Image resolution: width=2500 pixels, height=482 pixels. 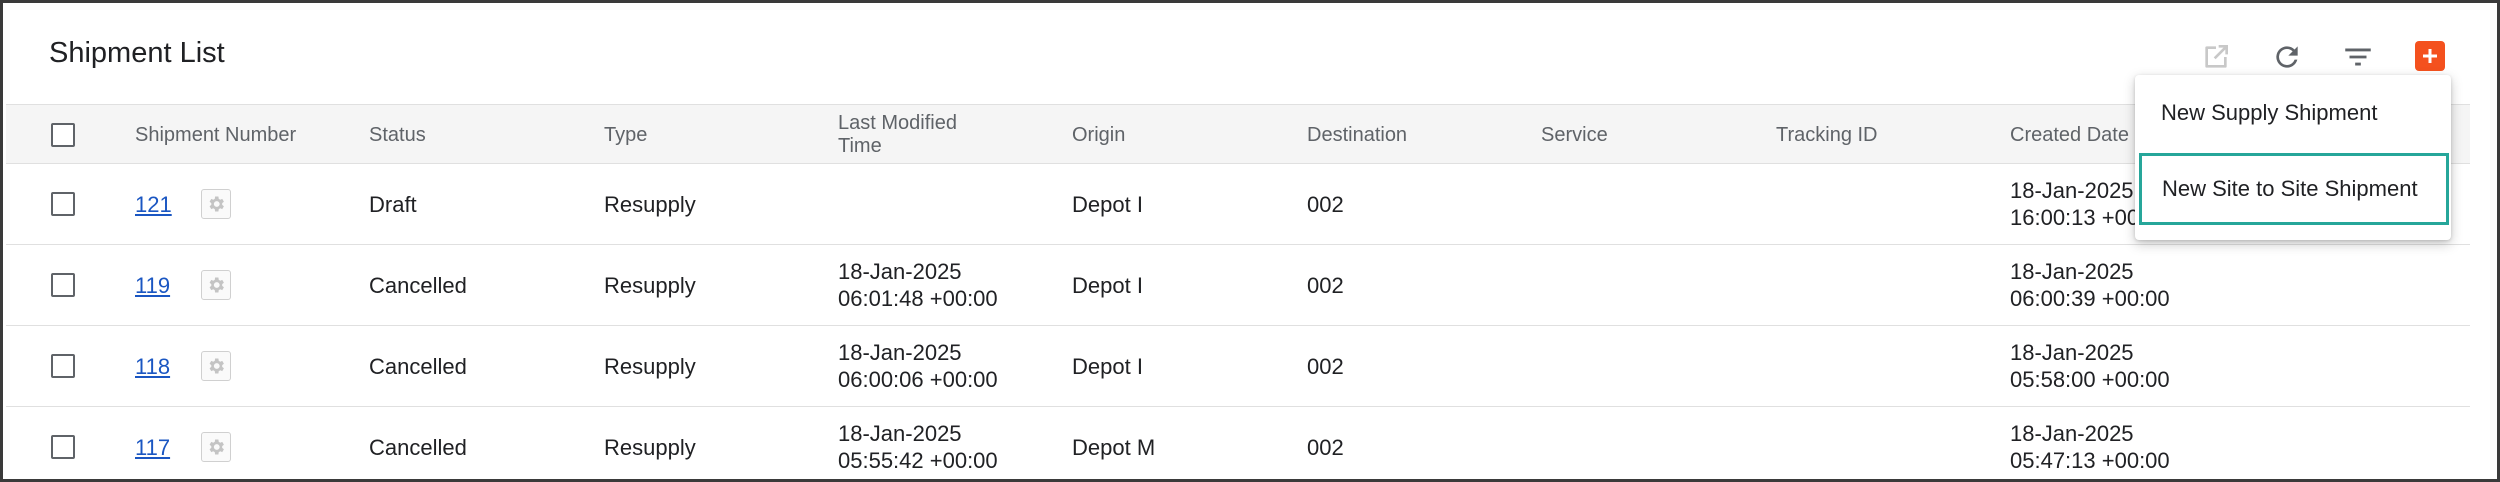 I want to click on last-modified-cell: 18-Jan-2025 06:01:48 +00:00, so click(x=918, y=285).